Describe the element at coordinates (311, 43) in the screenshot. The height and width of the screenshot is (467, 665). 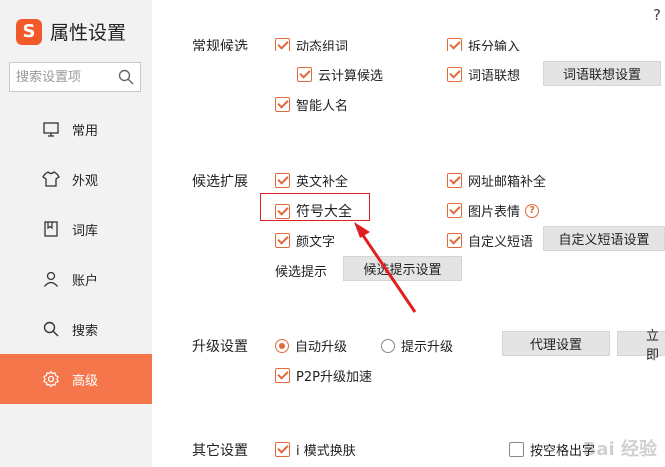
I see `dynamic-phrase-checkbox: 动态组词` at that location.